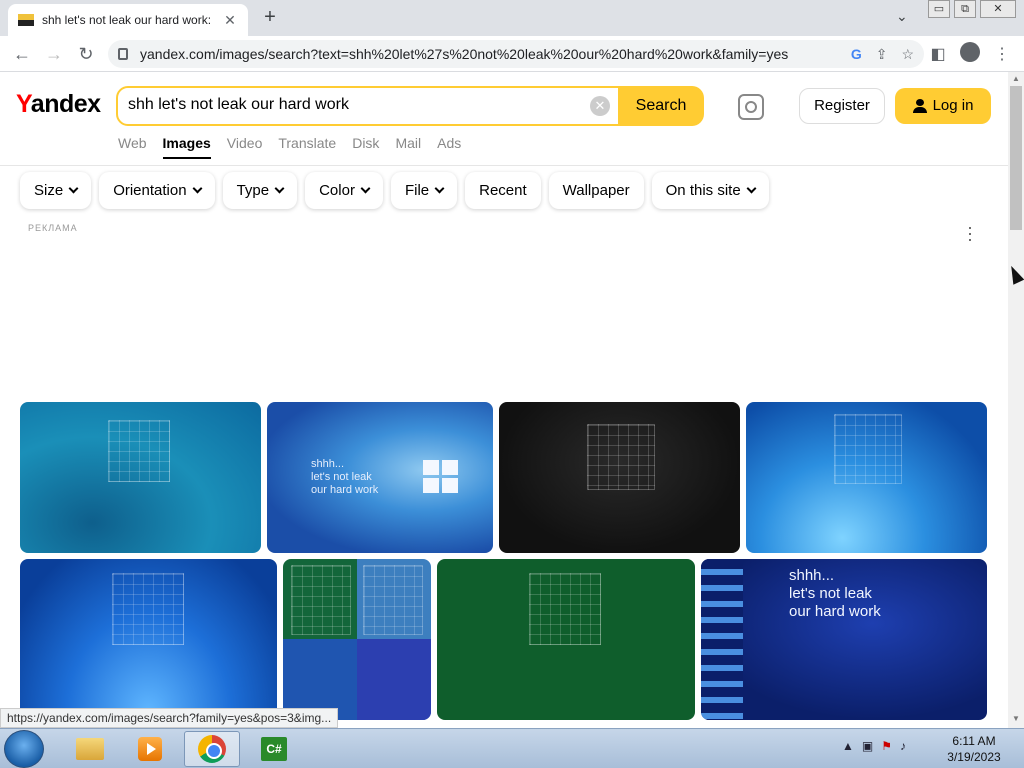  What do you see at coordinates (56, 190) in the screenshot?
I see `filter-size: Size` at bounding box center [56, 190].